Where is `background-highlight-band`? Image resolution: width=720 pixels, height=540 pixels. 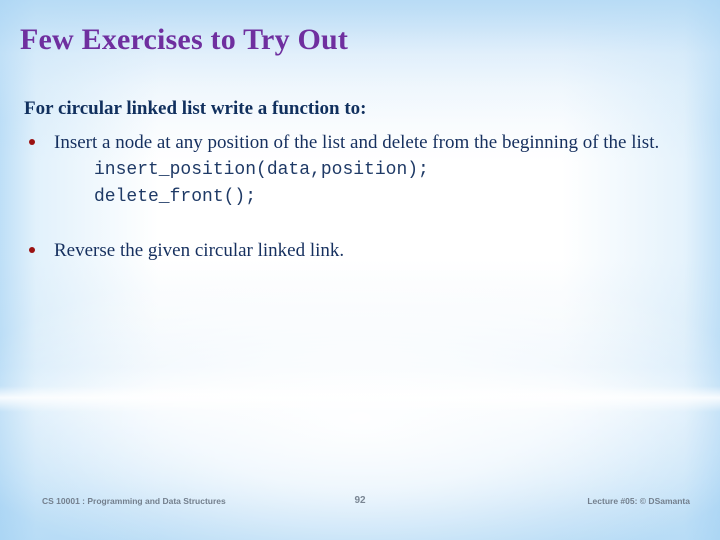
background-highlight-band is located at coordinates (360, 399).